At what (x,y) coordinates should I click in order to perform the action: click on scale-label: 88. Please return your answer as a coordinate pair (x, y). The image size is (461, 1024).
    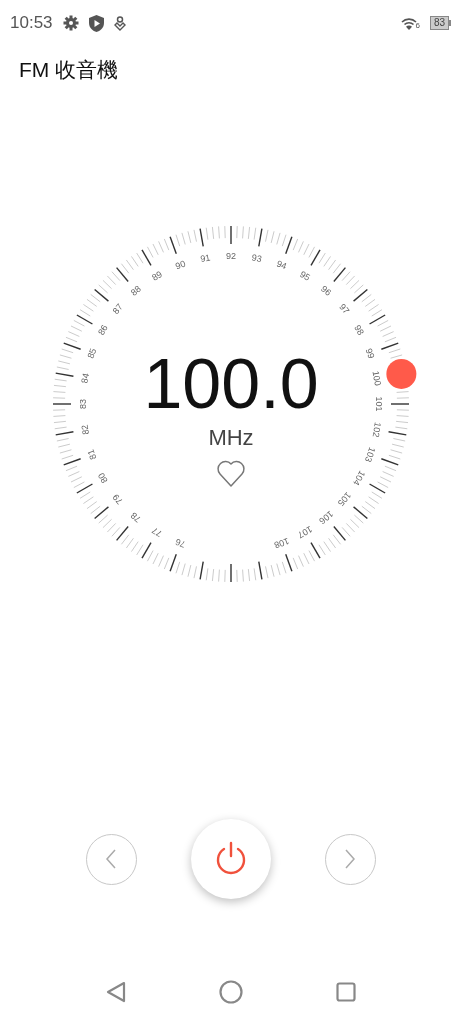
    Looking at the image, I should click on (135, 290).